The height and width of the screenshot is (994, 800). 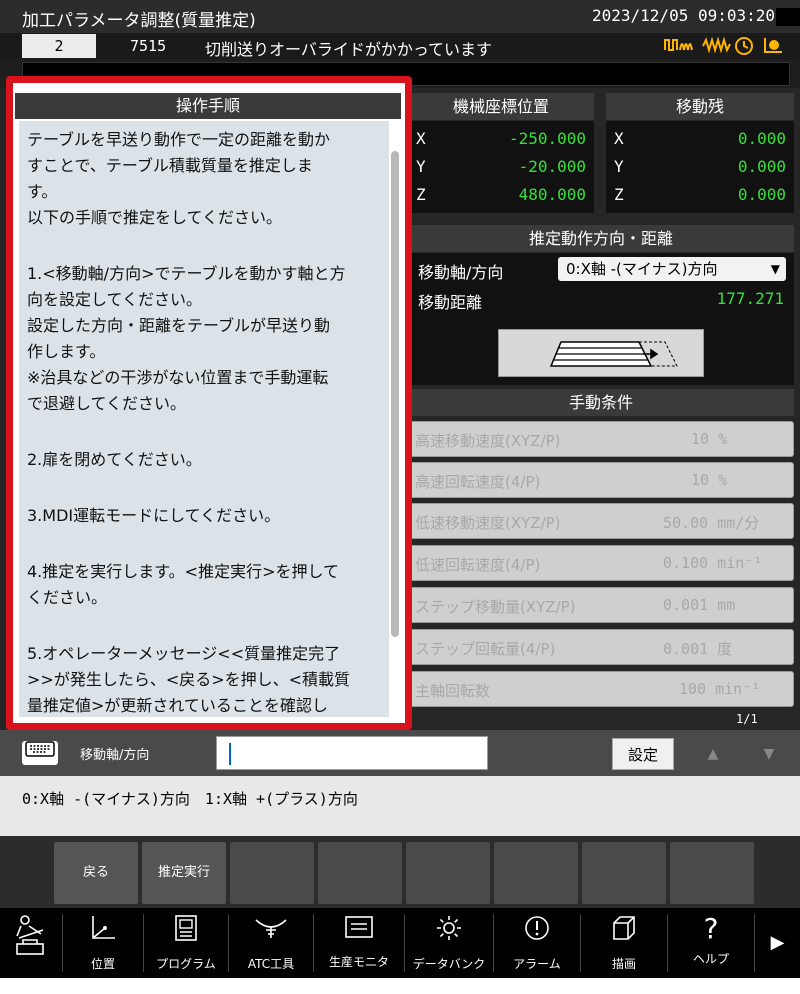 I want to click on cond-label: 低速移動速度(XYZ/P), so click(x=488, y=523).